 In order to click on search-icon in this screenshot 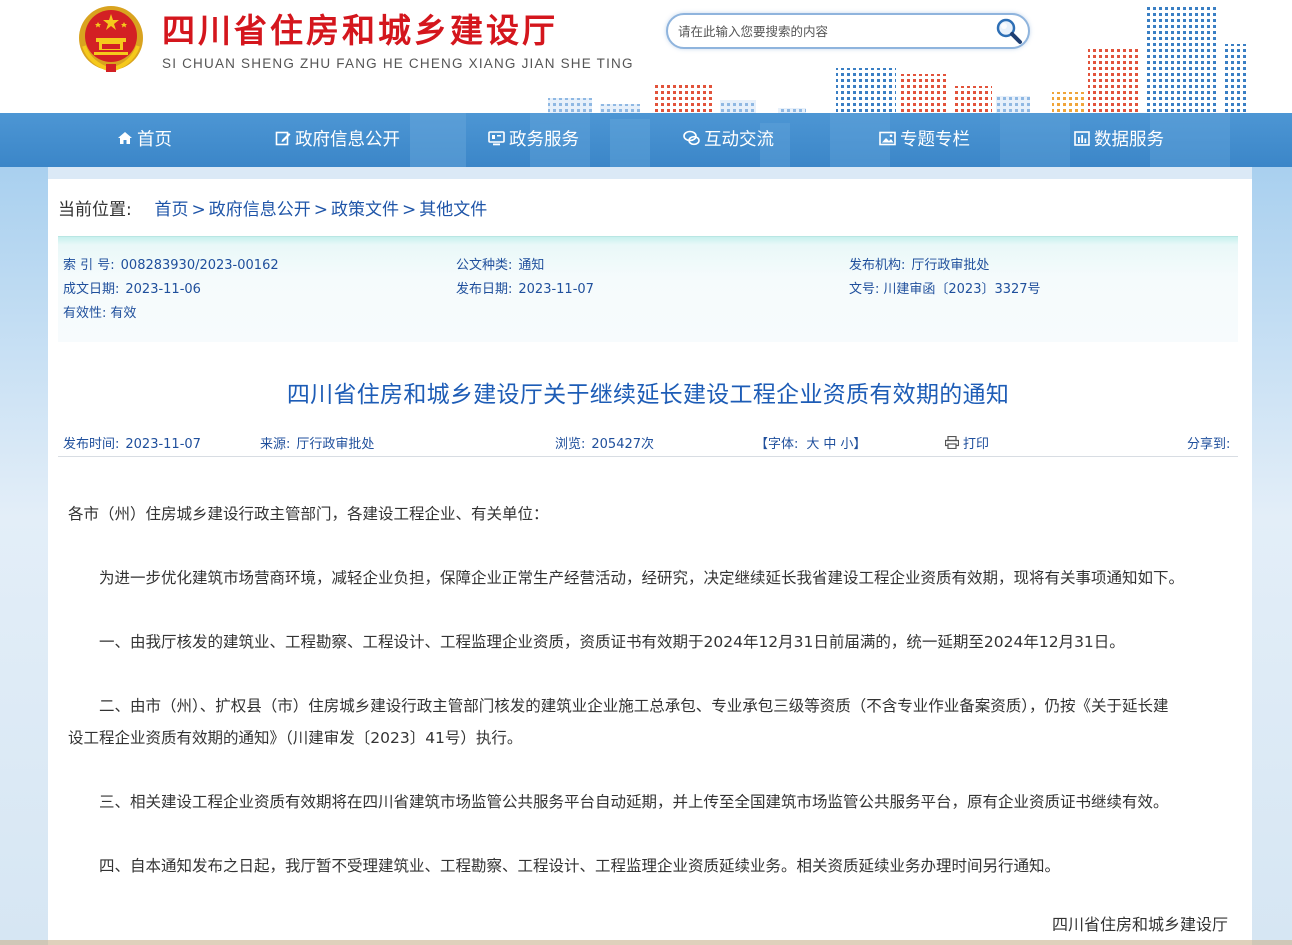, I will do `click(1009, 31)`.